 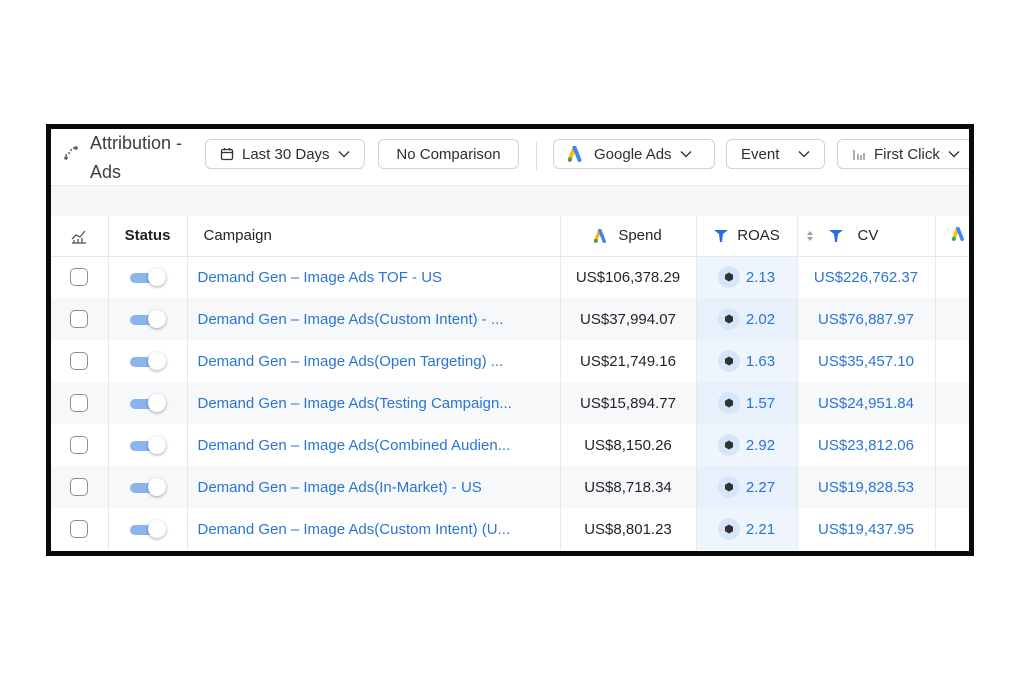 What do you see at coordinates (148, 236) in the screenshot?
I see `status-column-header: Status` at bounding box center [148, 236].